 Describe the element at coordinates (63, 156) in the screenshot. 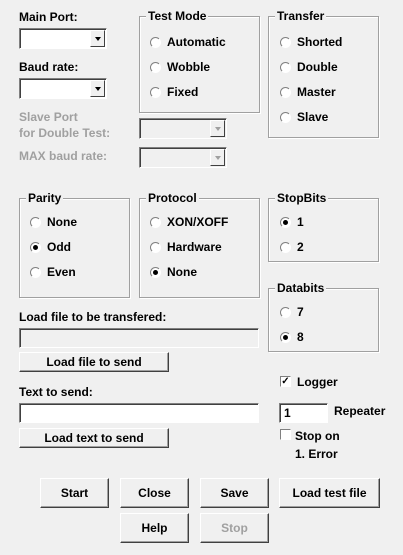

I see `max-baud-label: MAX baud rate:` at that location.